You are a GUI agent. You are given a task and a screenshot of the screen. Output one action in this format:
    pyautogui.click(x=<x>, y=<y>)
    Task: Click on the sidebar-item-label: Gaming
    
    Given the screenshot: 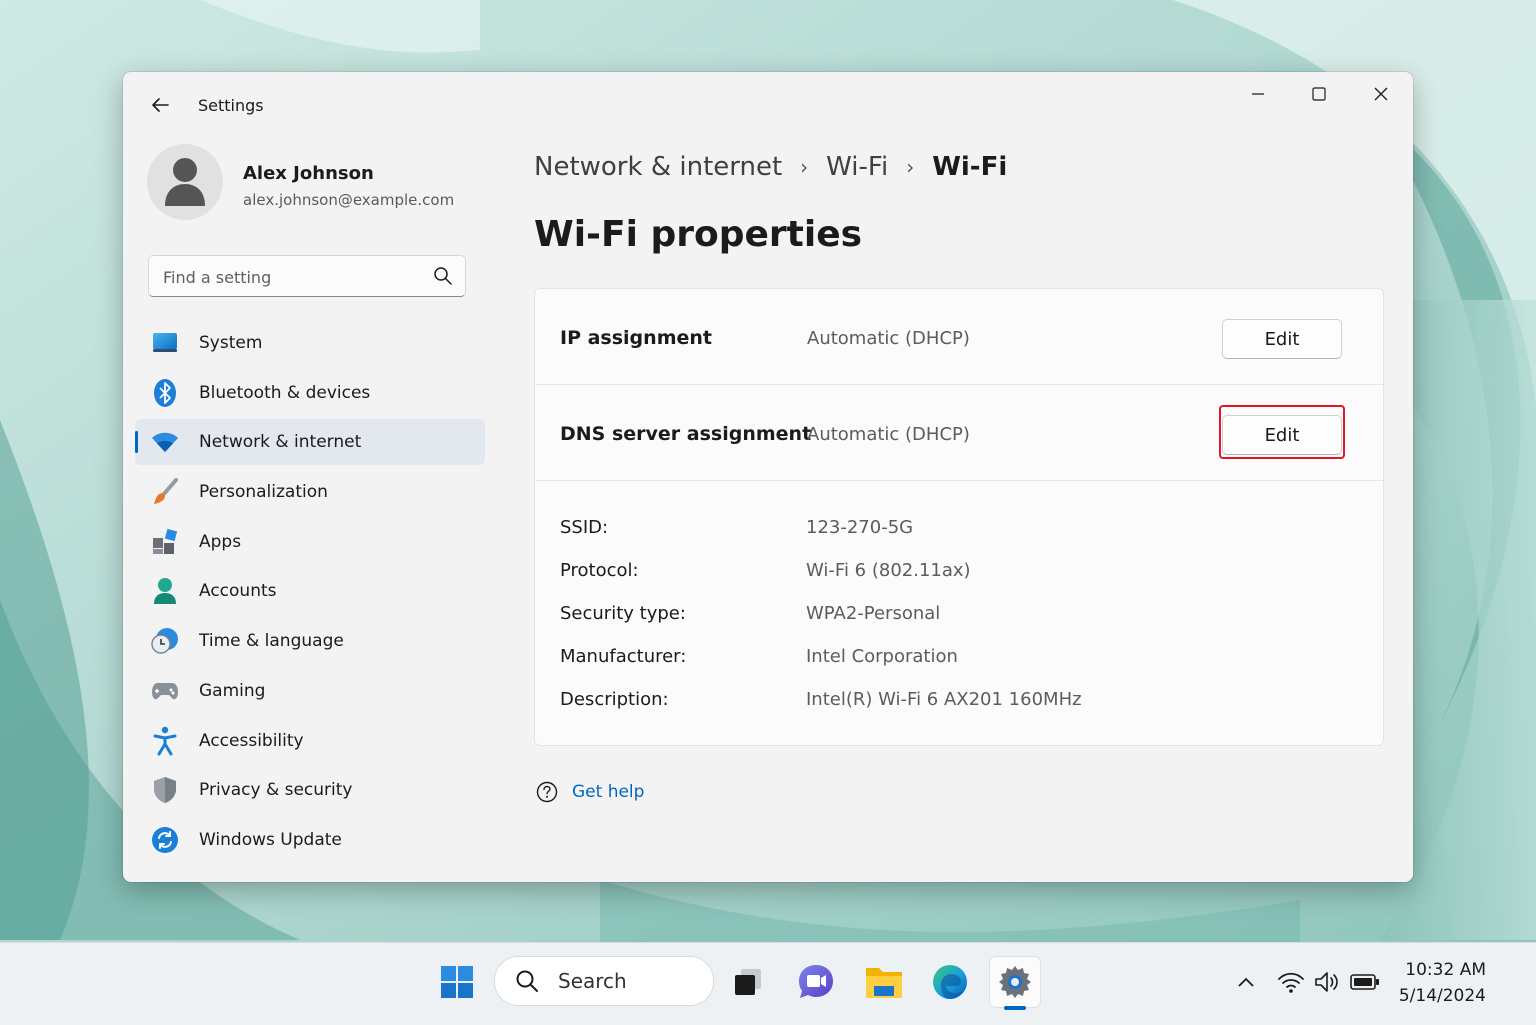 What is the action you would take?
    pyautogui.click(x=232, y=690)
    